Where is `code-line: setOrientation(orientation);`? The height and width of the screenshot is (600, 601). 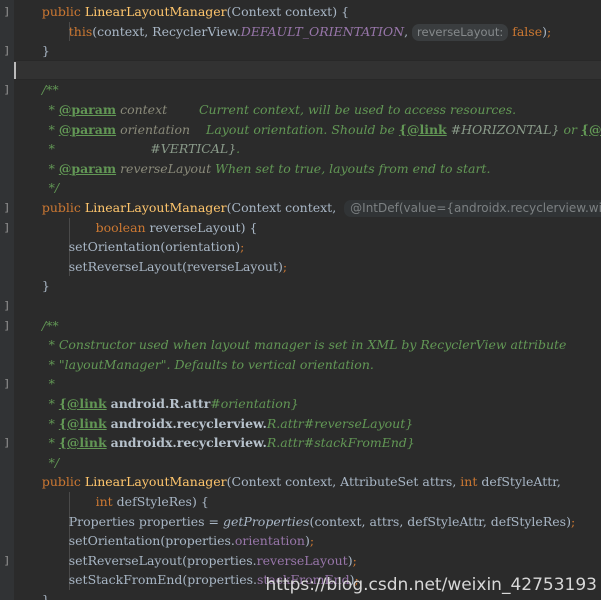 code-line: setOrientation(orientation); is located at coordinates (157, 247).